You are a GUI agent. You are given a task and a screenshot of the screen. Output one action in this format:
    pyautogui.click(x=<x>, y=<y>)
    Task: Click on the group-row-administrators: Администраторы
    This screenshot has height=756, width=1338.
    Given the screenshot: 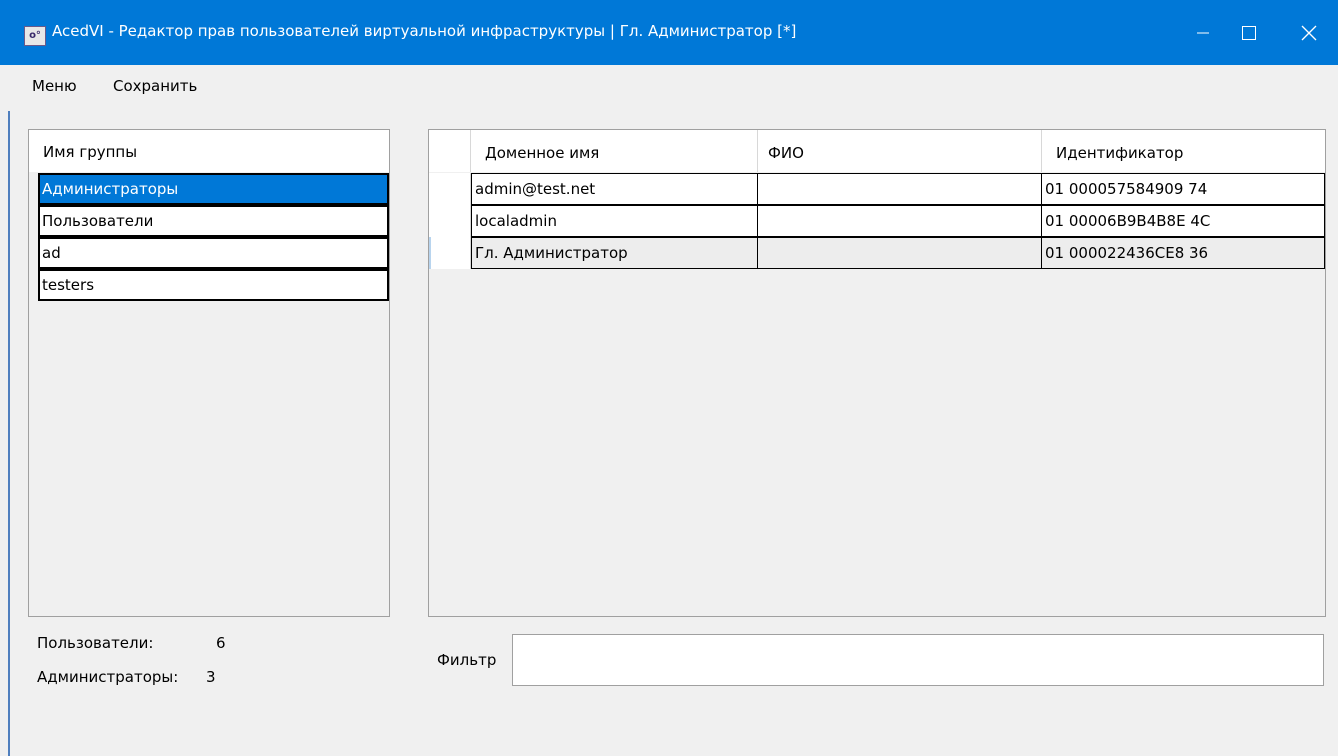 What is the action you would take?
    pyautogui.click(x=213, y=189)
    